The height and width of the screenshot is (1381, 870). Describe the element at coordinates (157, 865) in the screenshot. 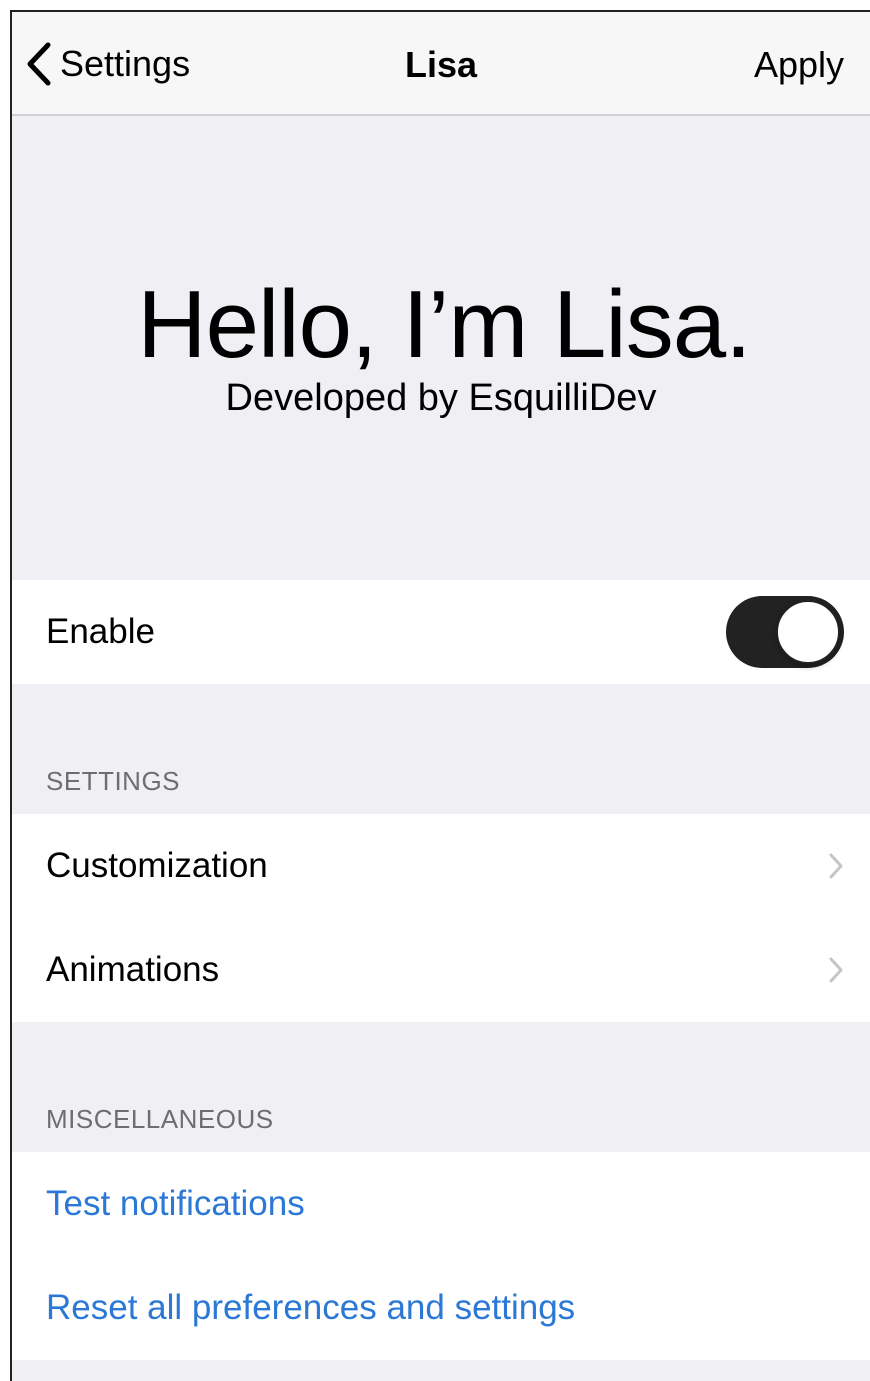

I see `list-item-label: Customization` at that location.